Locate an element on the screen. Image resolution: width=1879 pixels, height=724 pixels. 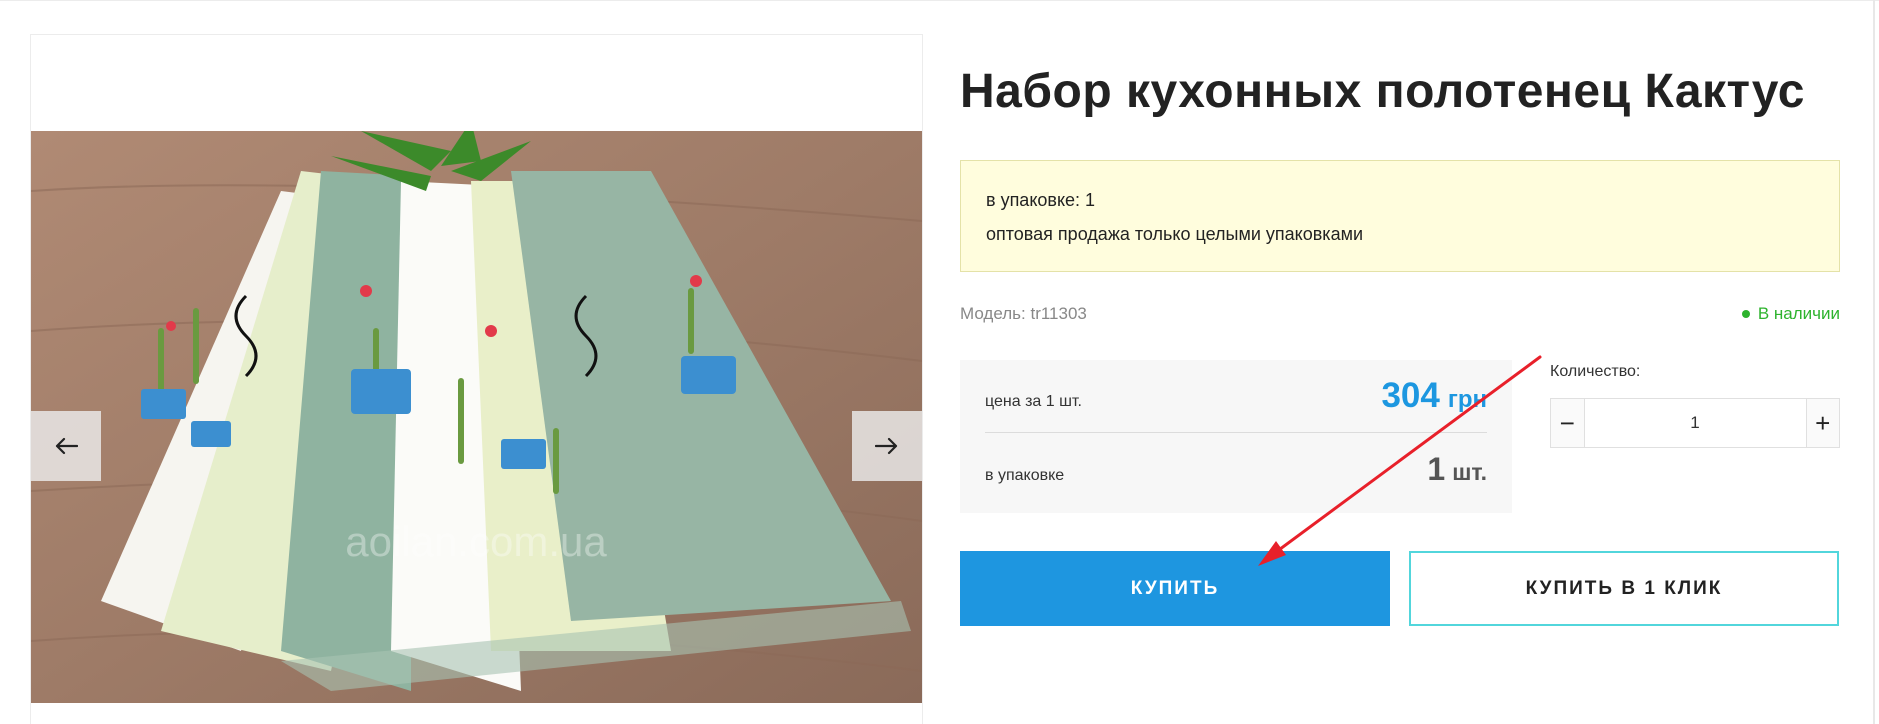
pack-unit: шт. is located at coordinates (1469, 472).